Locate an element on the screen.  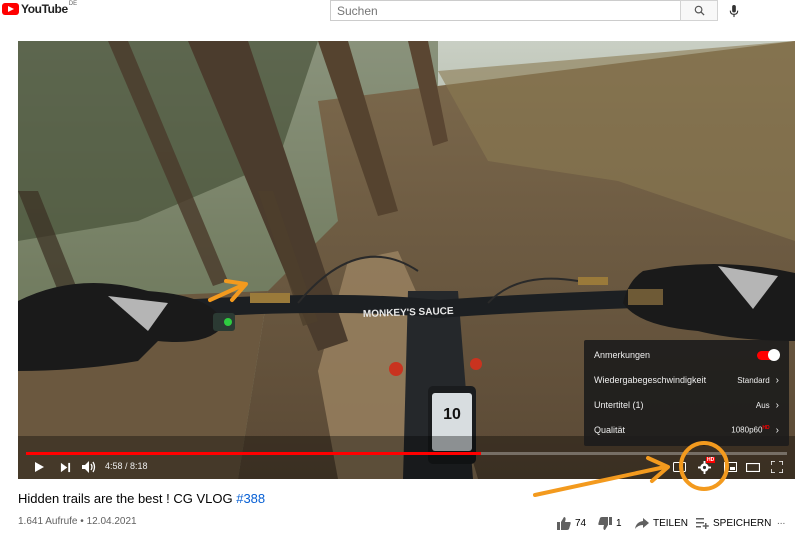
settings-row-playback-speed: Wiedergabegeschwindigkeit Standard › is located at coordinates (686, 380).